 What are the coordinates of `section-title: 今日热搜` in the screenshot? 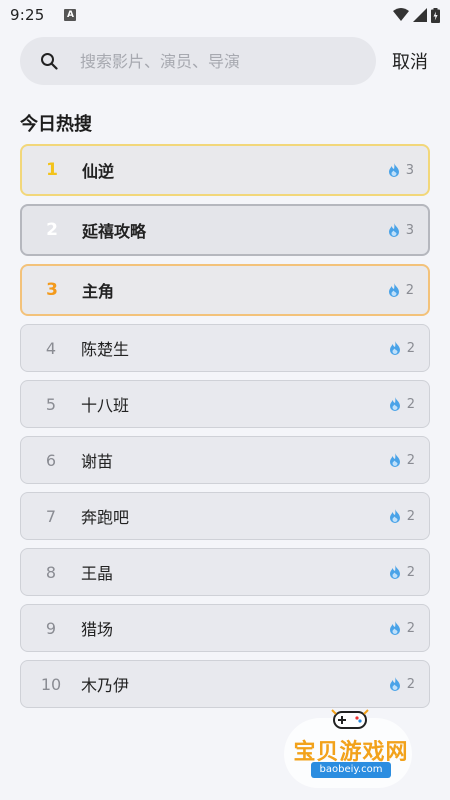 It's located at (56, 124).